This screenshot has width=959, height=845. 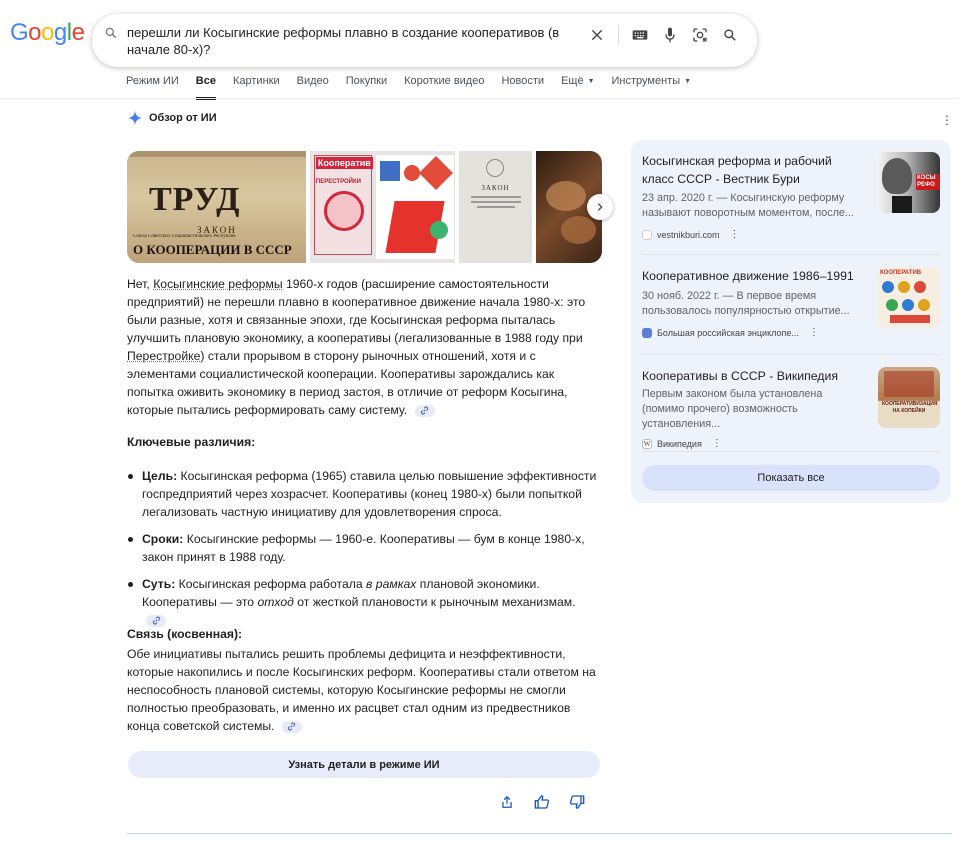 What do you see at coordinates (688, 234) in the screenshot?
I see `site-name: vestnikburi.com` at bounding box center [688, 234].